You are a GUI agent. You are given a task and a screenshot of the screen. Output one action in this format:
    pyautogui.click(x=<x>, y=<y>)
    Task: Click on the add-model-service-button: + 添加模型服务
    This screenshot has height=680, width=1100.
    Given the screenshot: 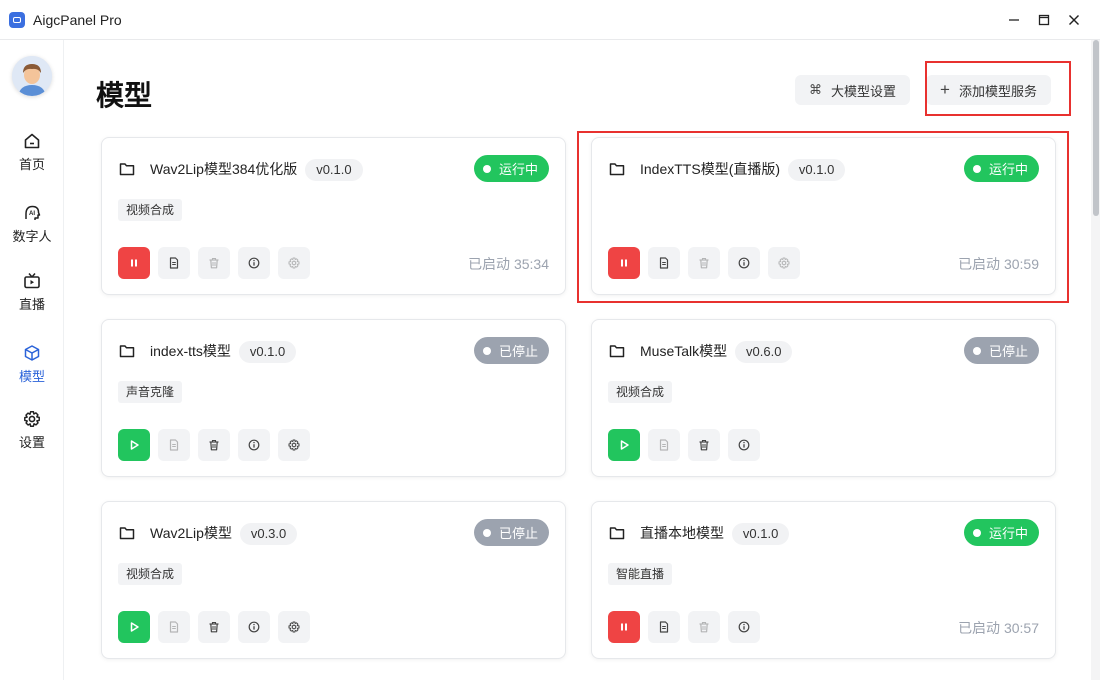 What is the action you would take?
    pyautogui.click(x=988, y=90)
    